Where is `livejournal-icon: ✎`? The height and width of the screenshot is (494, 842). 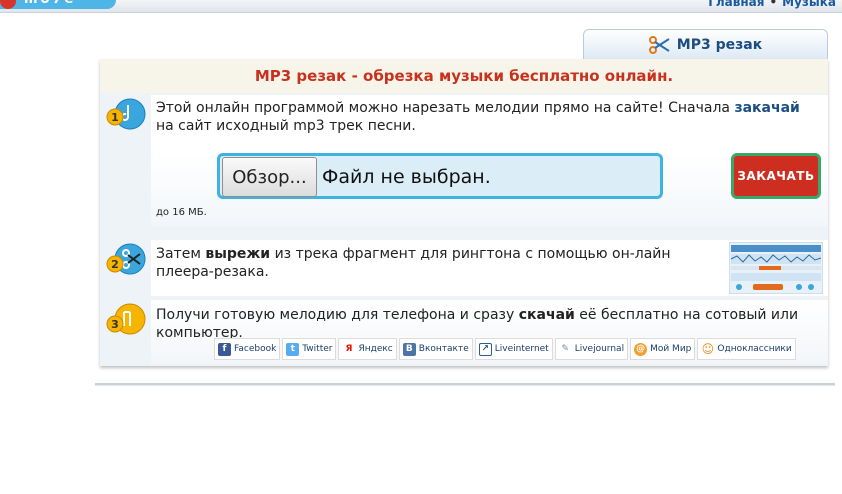 livejournal-icon: ✎ is located at coordinates (565, 349).